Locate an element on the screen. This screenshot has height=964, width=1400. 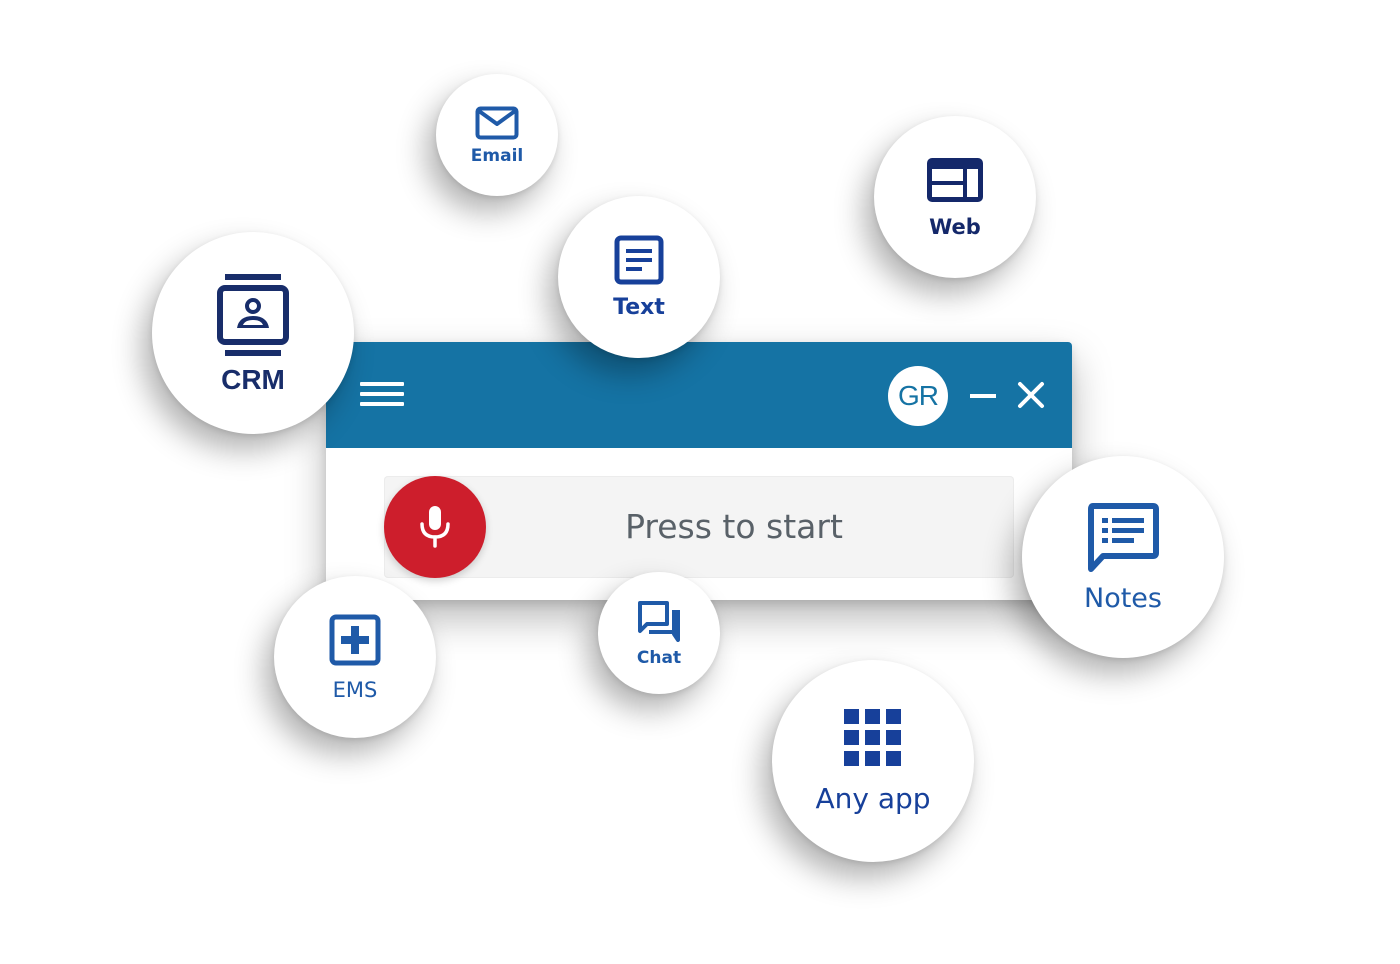
app-bubble-crm: CRM is located at coordinates (253, 333).